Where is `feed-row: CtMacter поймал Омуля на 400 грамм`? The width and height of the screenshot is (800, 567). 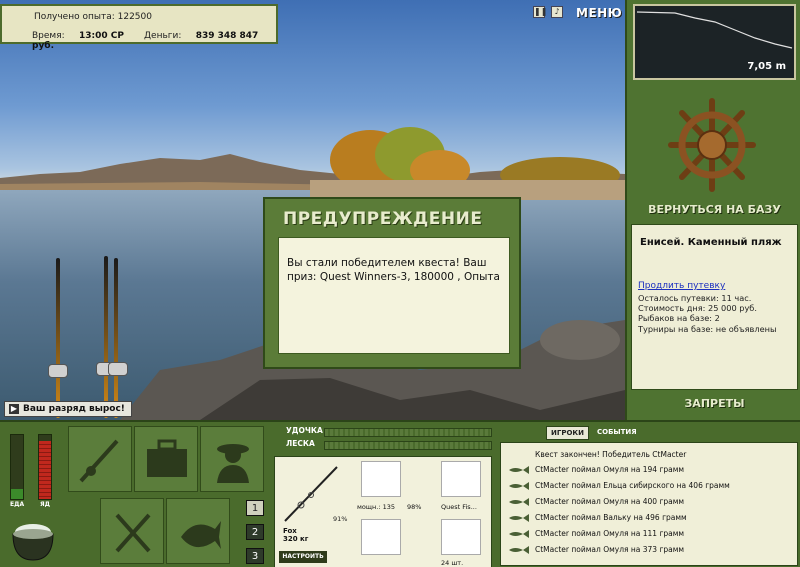 feed-row: CtMacter поймал Омуля на 400 грамм is located at coordinates (650, 502).